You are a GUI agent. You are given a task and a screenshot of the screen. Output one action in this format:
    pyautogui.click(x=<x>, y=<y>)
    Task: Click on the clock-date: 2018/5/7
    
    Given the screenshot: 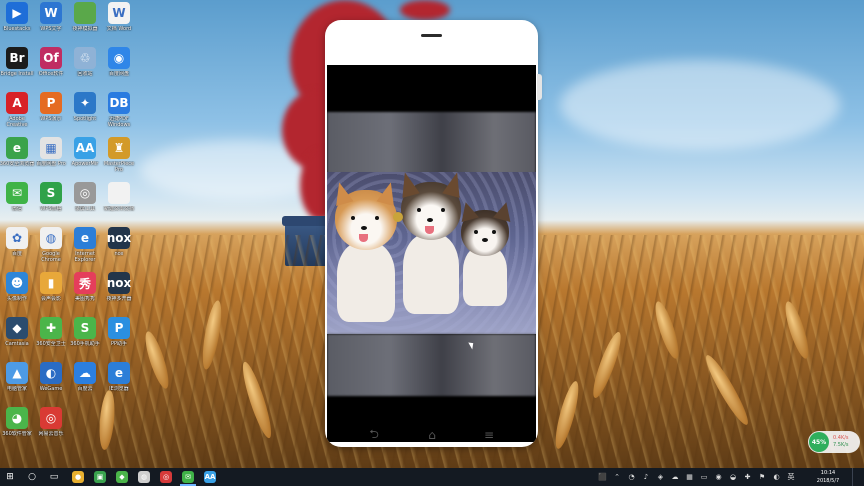 What is the action you would take?
    pyautogui.click(x=828, y=481)
    